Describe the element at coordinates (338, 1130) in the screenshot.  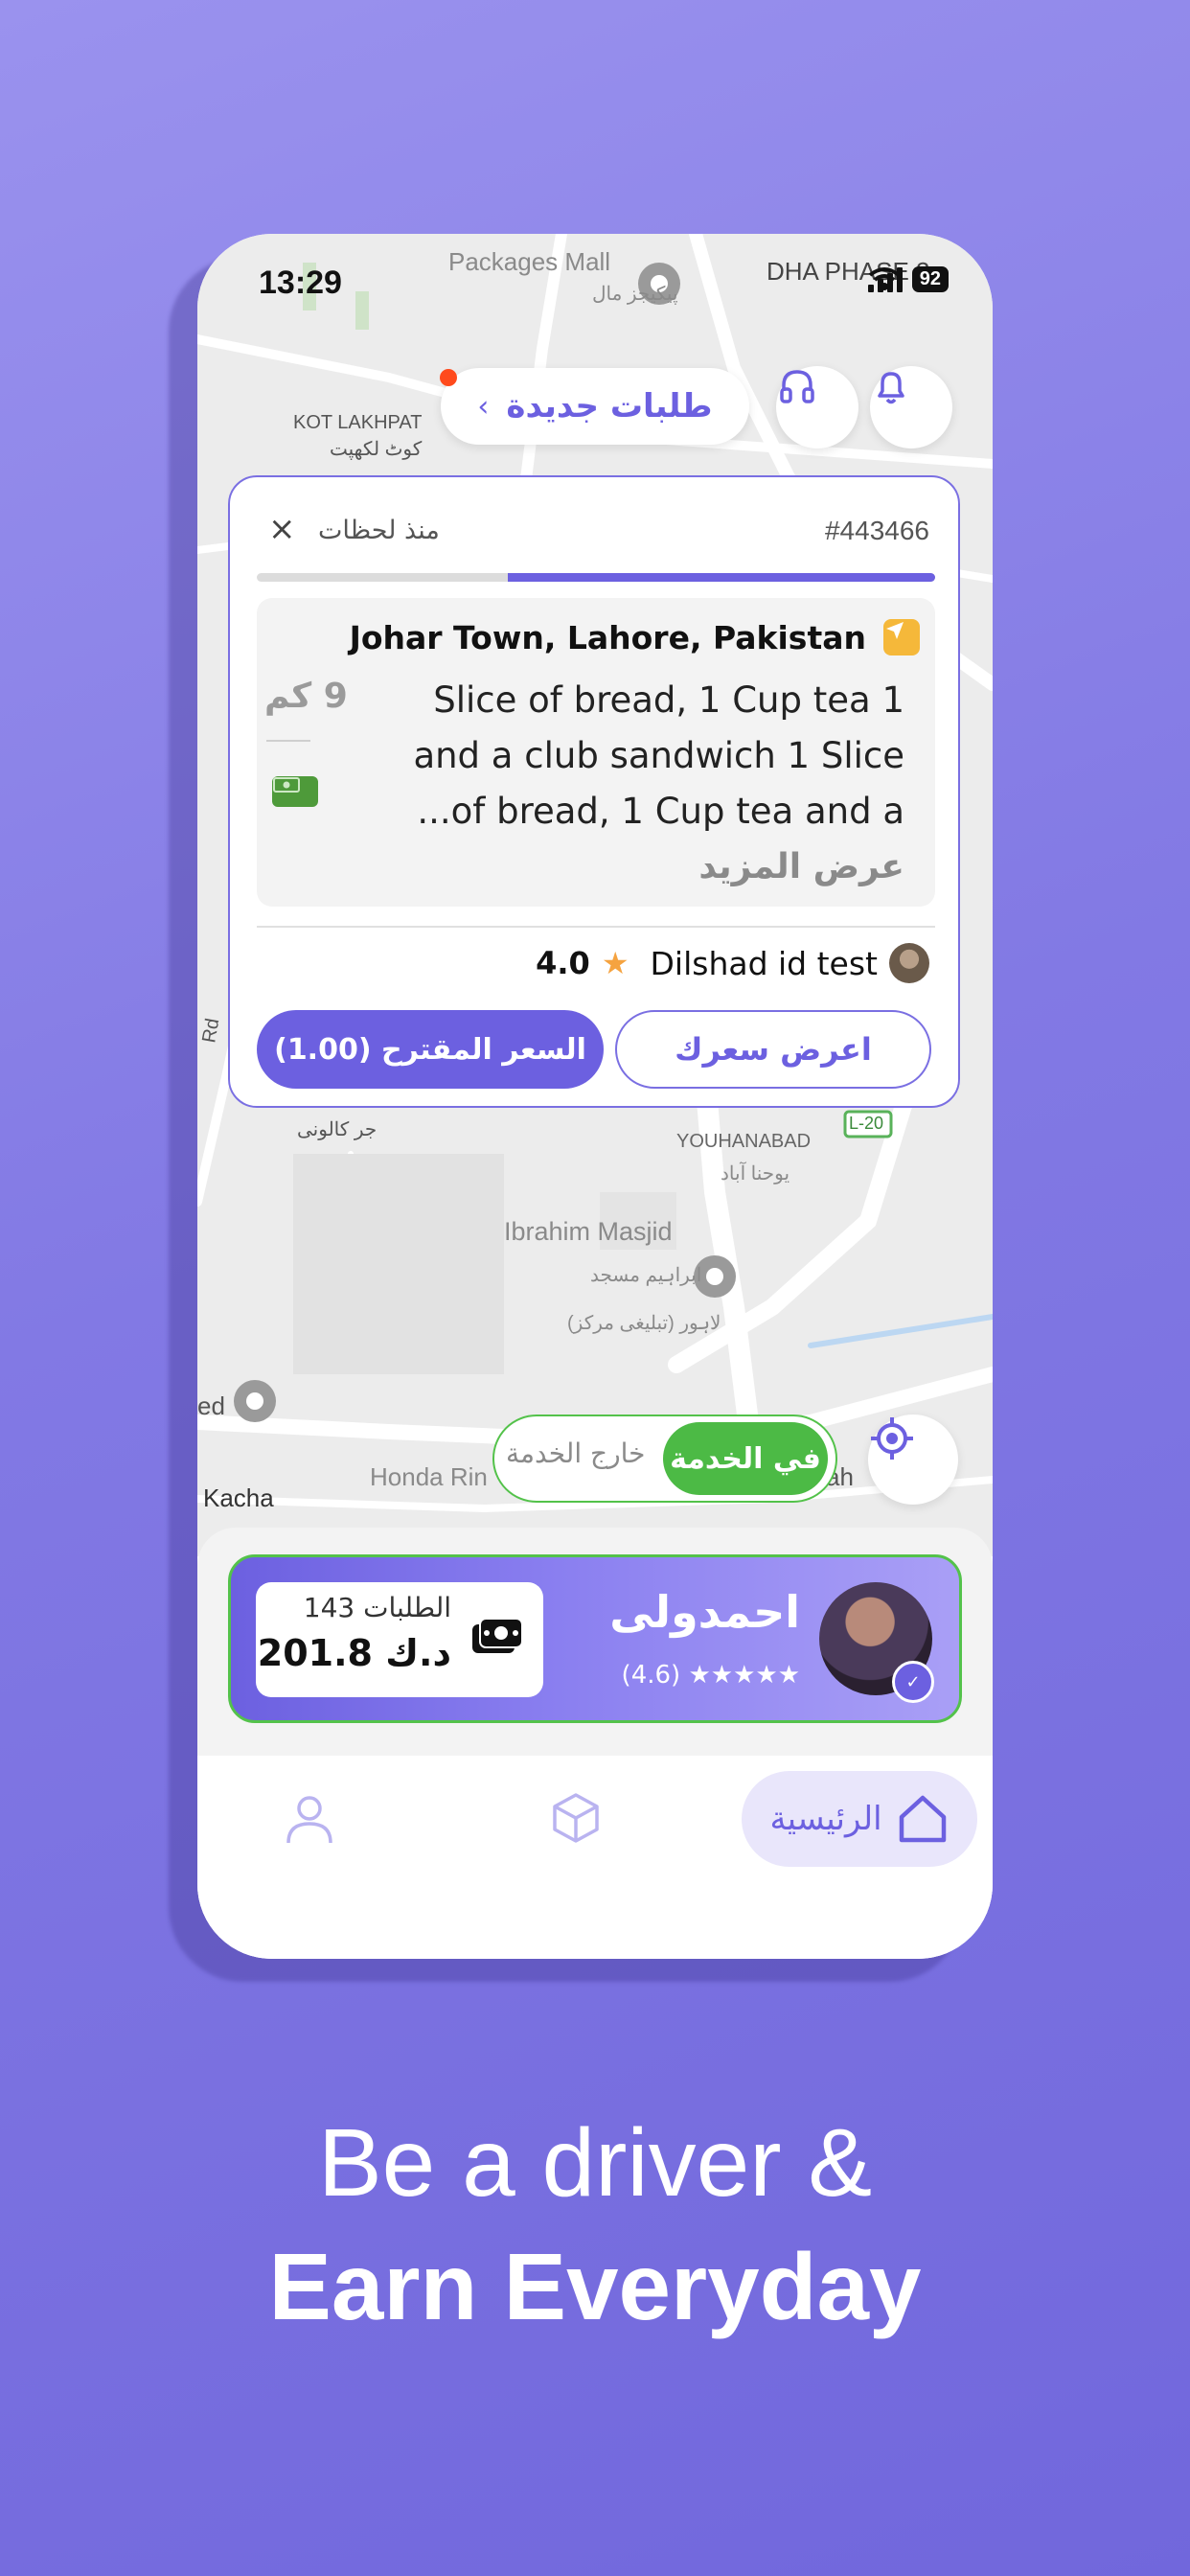
I see `map-label-colony-urdu: جر کالونی` at that location.